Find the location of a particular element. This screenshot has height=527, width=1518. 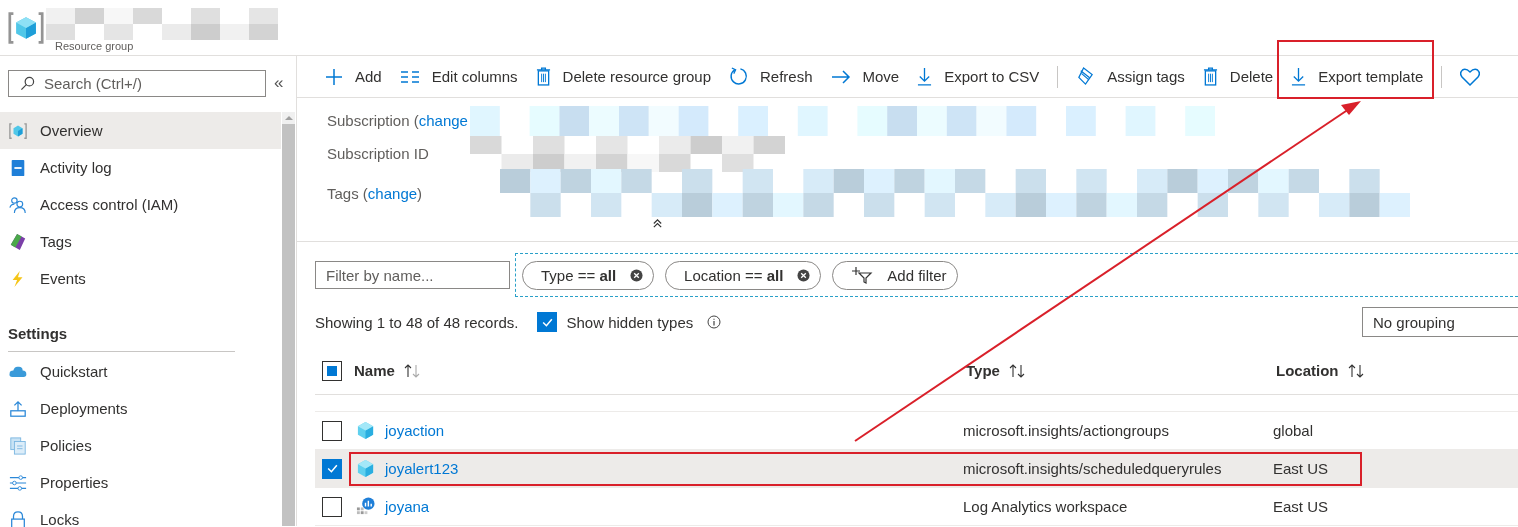

toolbar-button: Edit columns is located at coordinates (458, 77).